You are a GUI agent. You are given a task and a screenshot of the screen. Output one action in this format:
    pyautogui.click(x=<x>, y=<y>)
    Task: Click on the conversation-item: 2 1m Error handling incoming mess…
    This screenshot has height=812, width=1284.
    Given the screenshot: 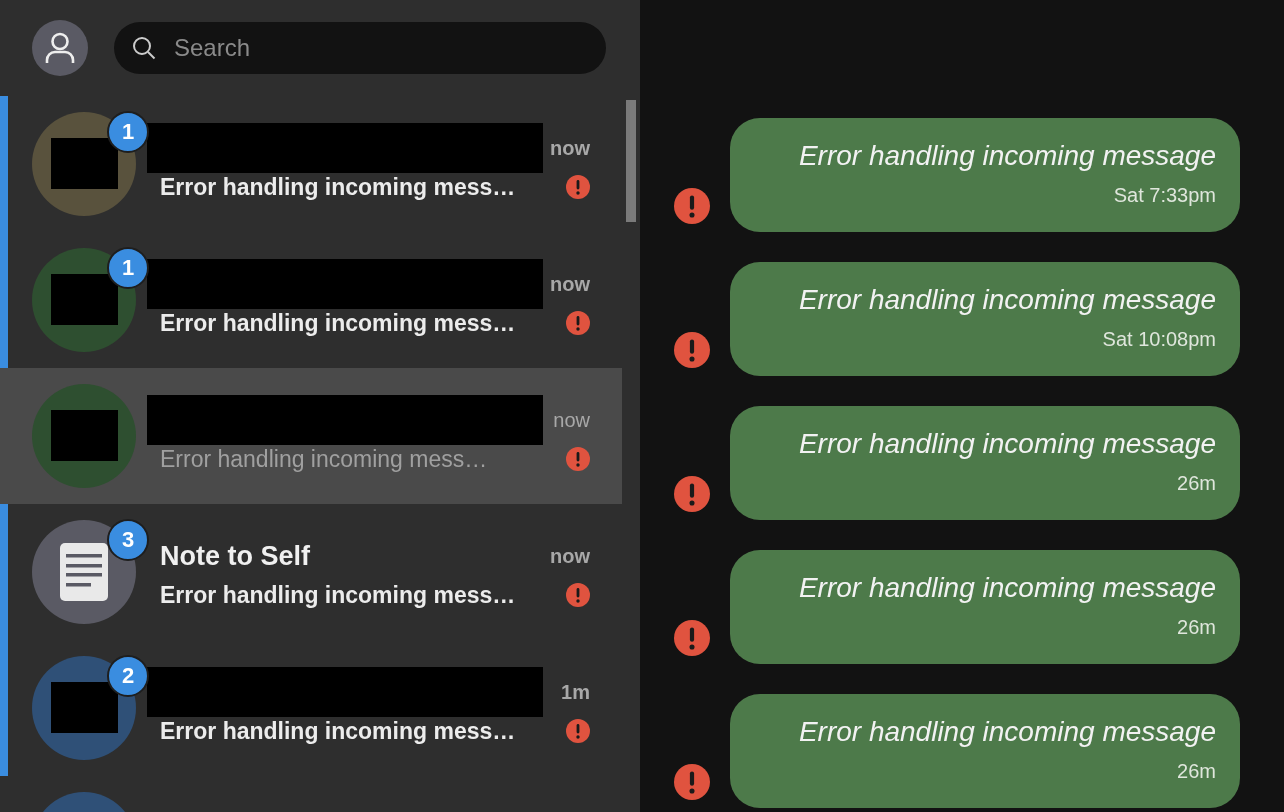 What is the action you would take?
    pyautogui.click(x=311, y=708)
    